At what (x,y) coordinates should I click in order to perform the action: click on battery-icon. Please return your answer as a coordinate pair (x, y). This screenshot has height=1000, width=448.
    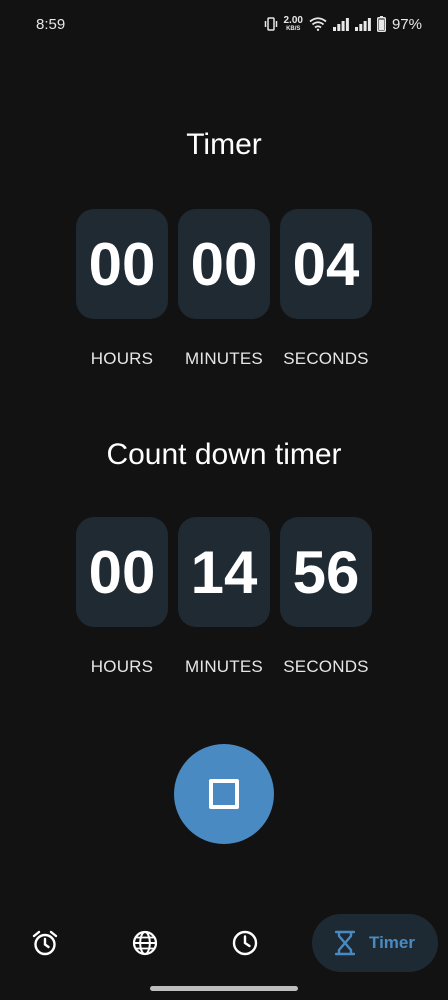
    Looking at the image, I should click on (381, 24).